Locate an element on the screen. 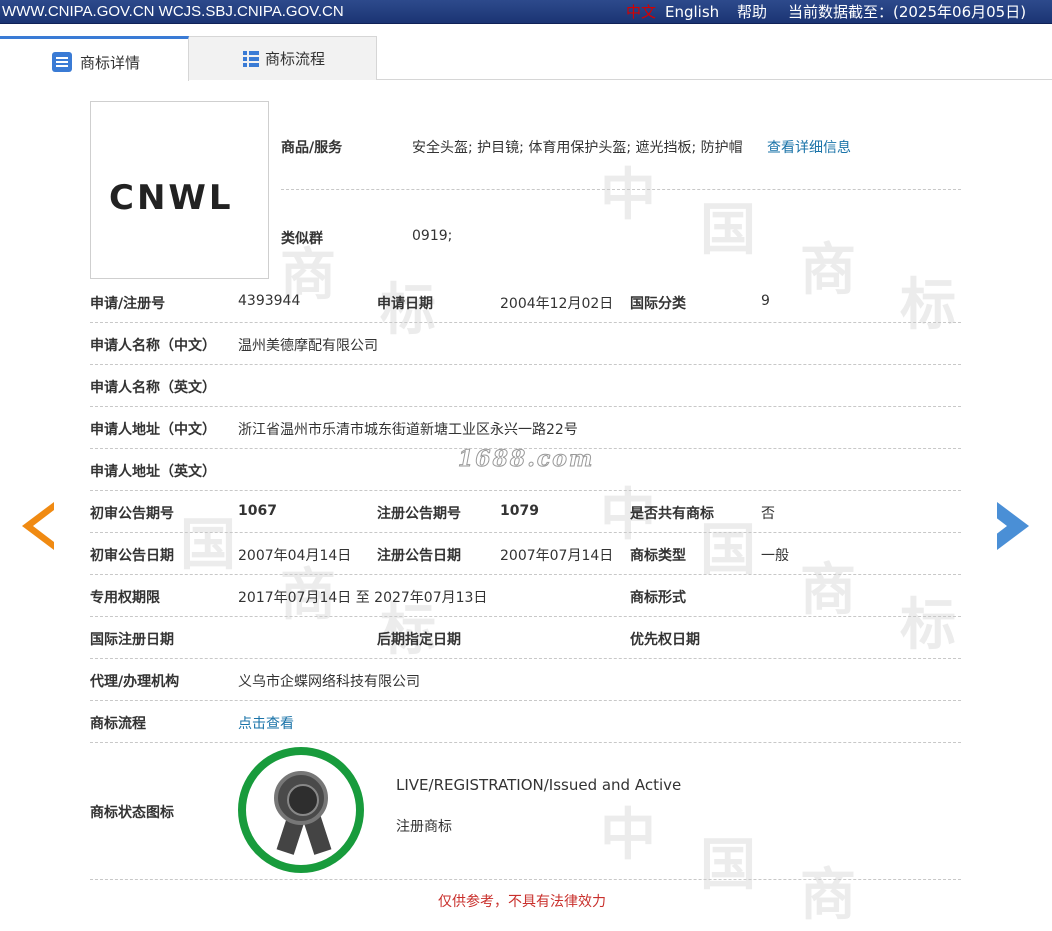 The image size is (1052, 931). exclusive-period-label: 专用权期限 is located at coordinates (125, 598).